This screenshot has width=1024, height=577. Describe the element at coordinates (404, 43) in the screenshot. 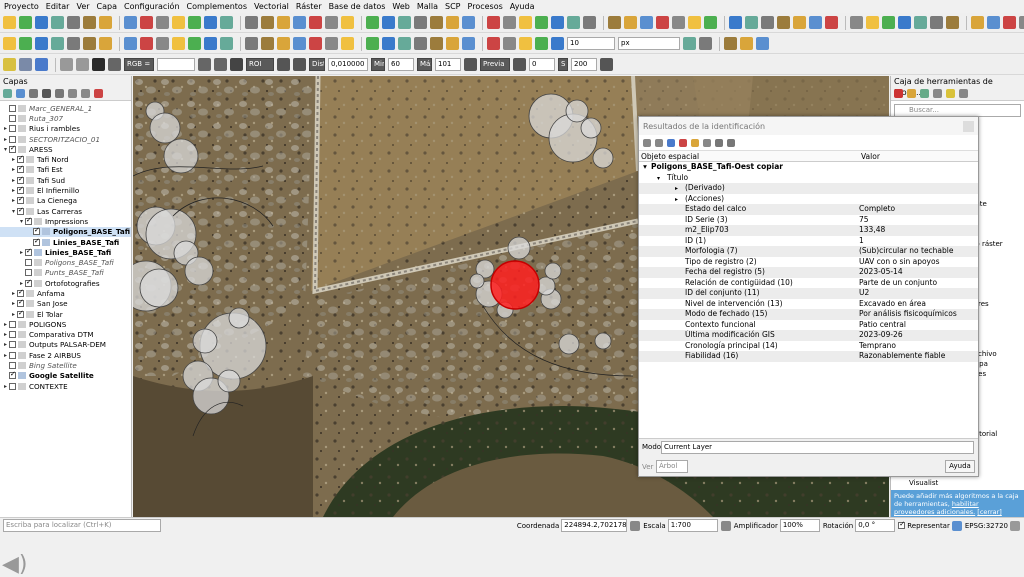

I see `node-tool-icon` at that location.